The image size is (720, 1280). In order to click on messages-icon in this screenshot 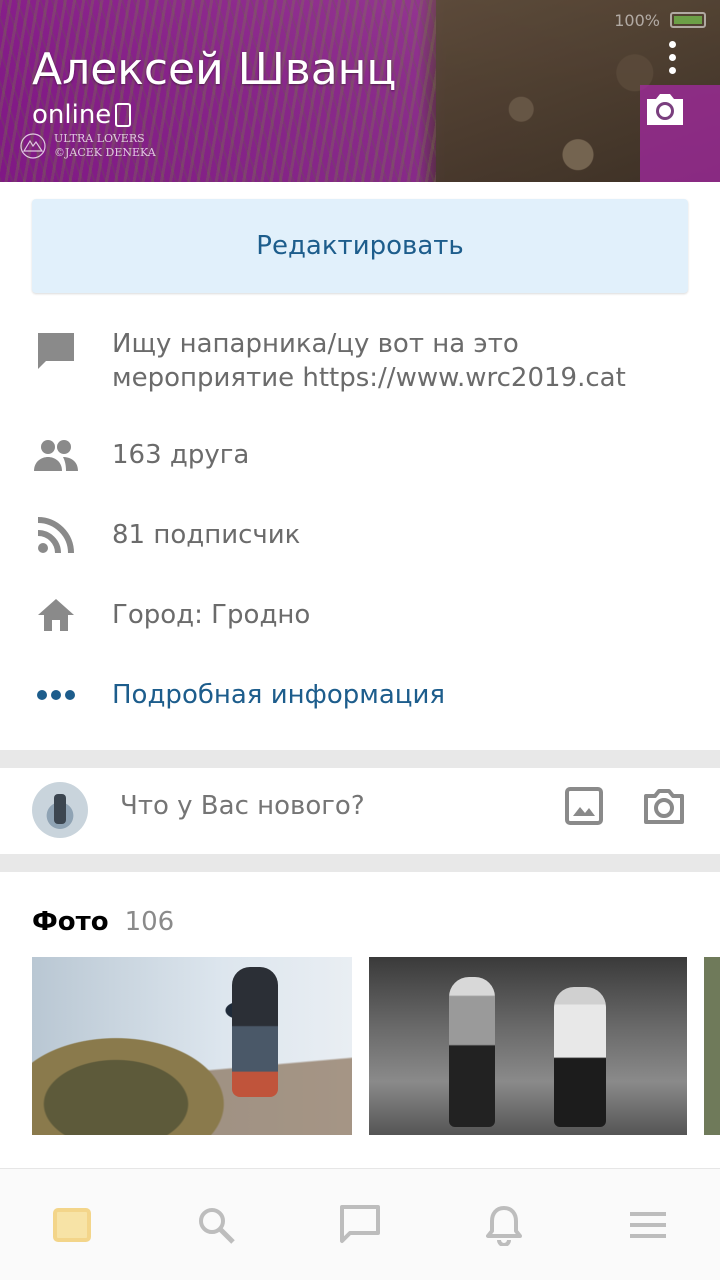, I will do `click(360, 1224)`.